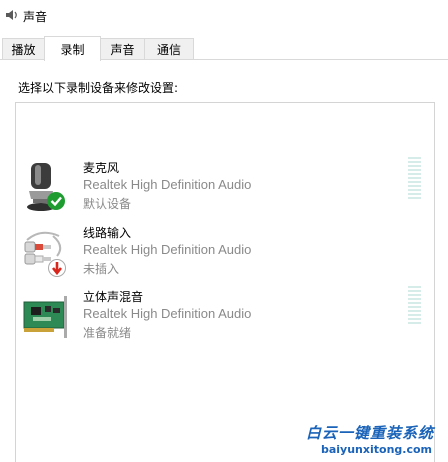  I want to click on device-name: 麦克风, so click(101, 168).